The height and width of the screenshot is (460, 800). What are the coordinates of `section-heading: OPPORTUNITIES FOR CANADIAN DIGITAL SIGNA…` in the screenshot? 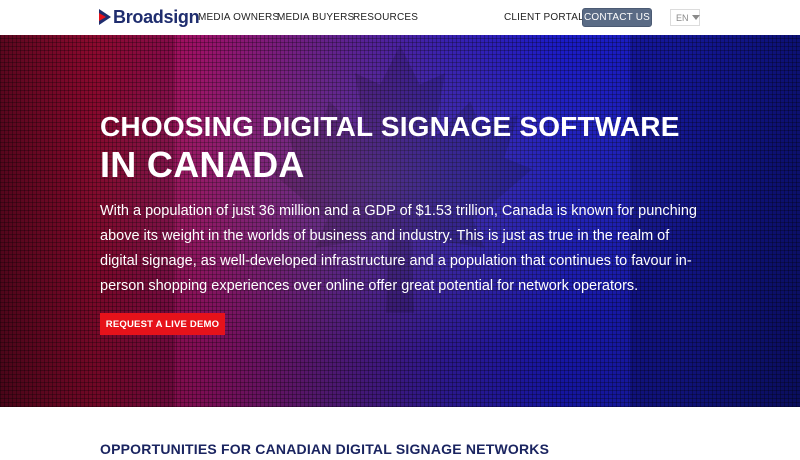 It's located at (325, 449).